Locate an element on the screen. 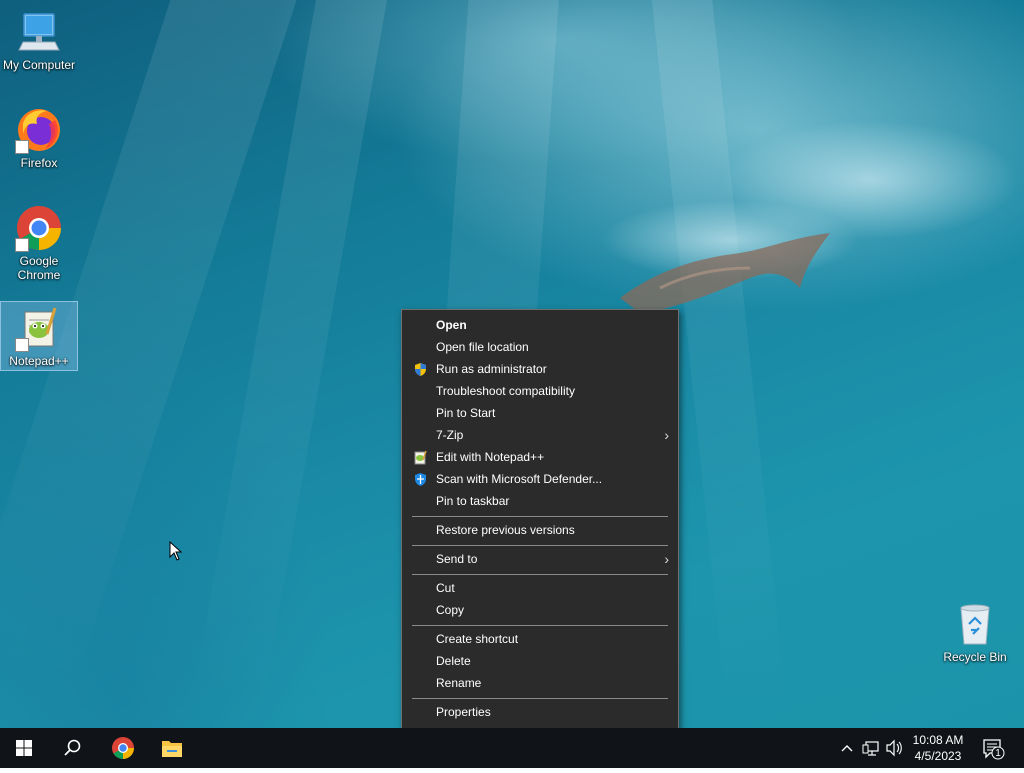  wallpaper-mermaid-tail is located at coordinates (725, 273).